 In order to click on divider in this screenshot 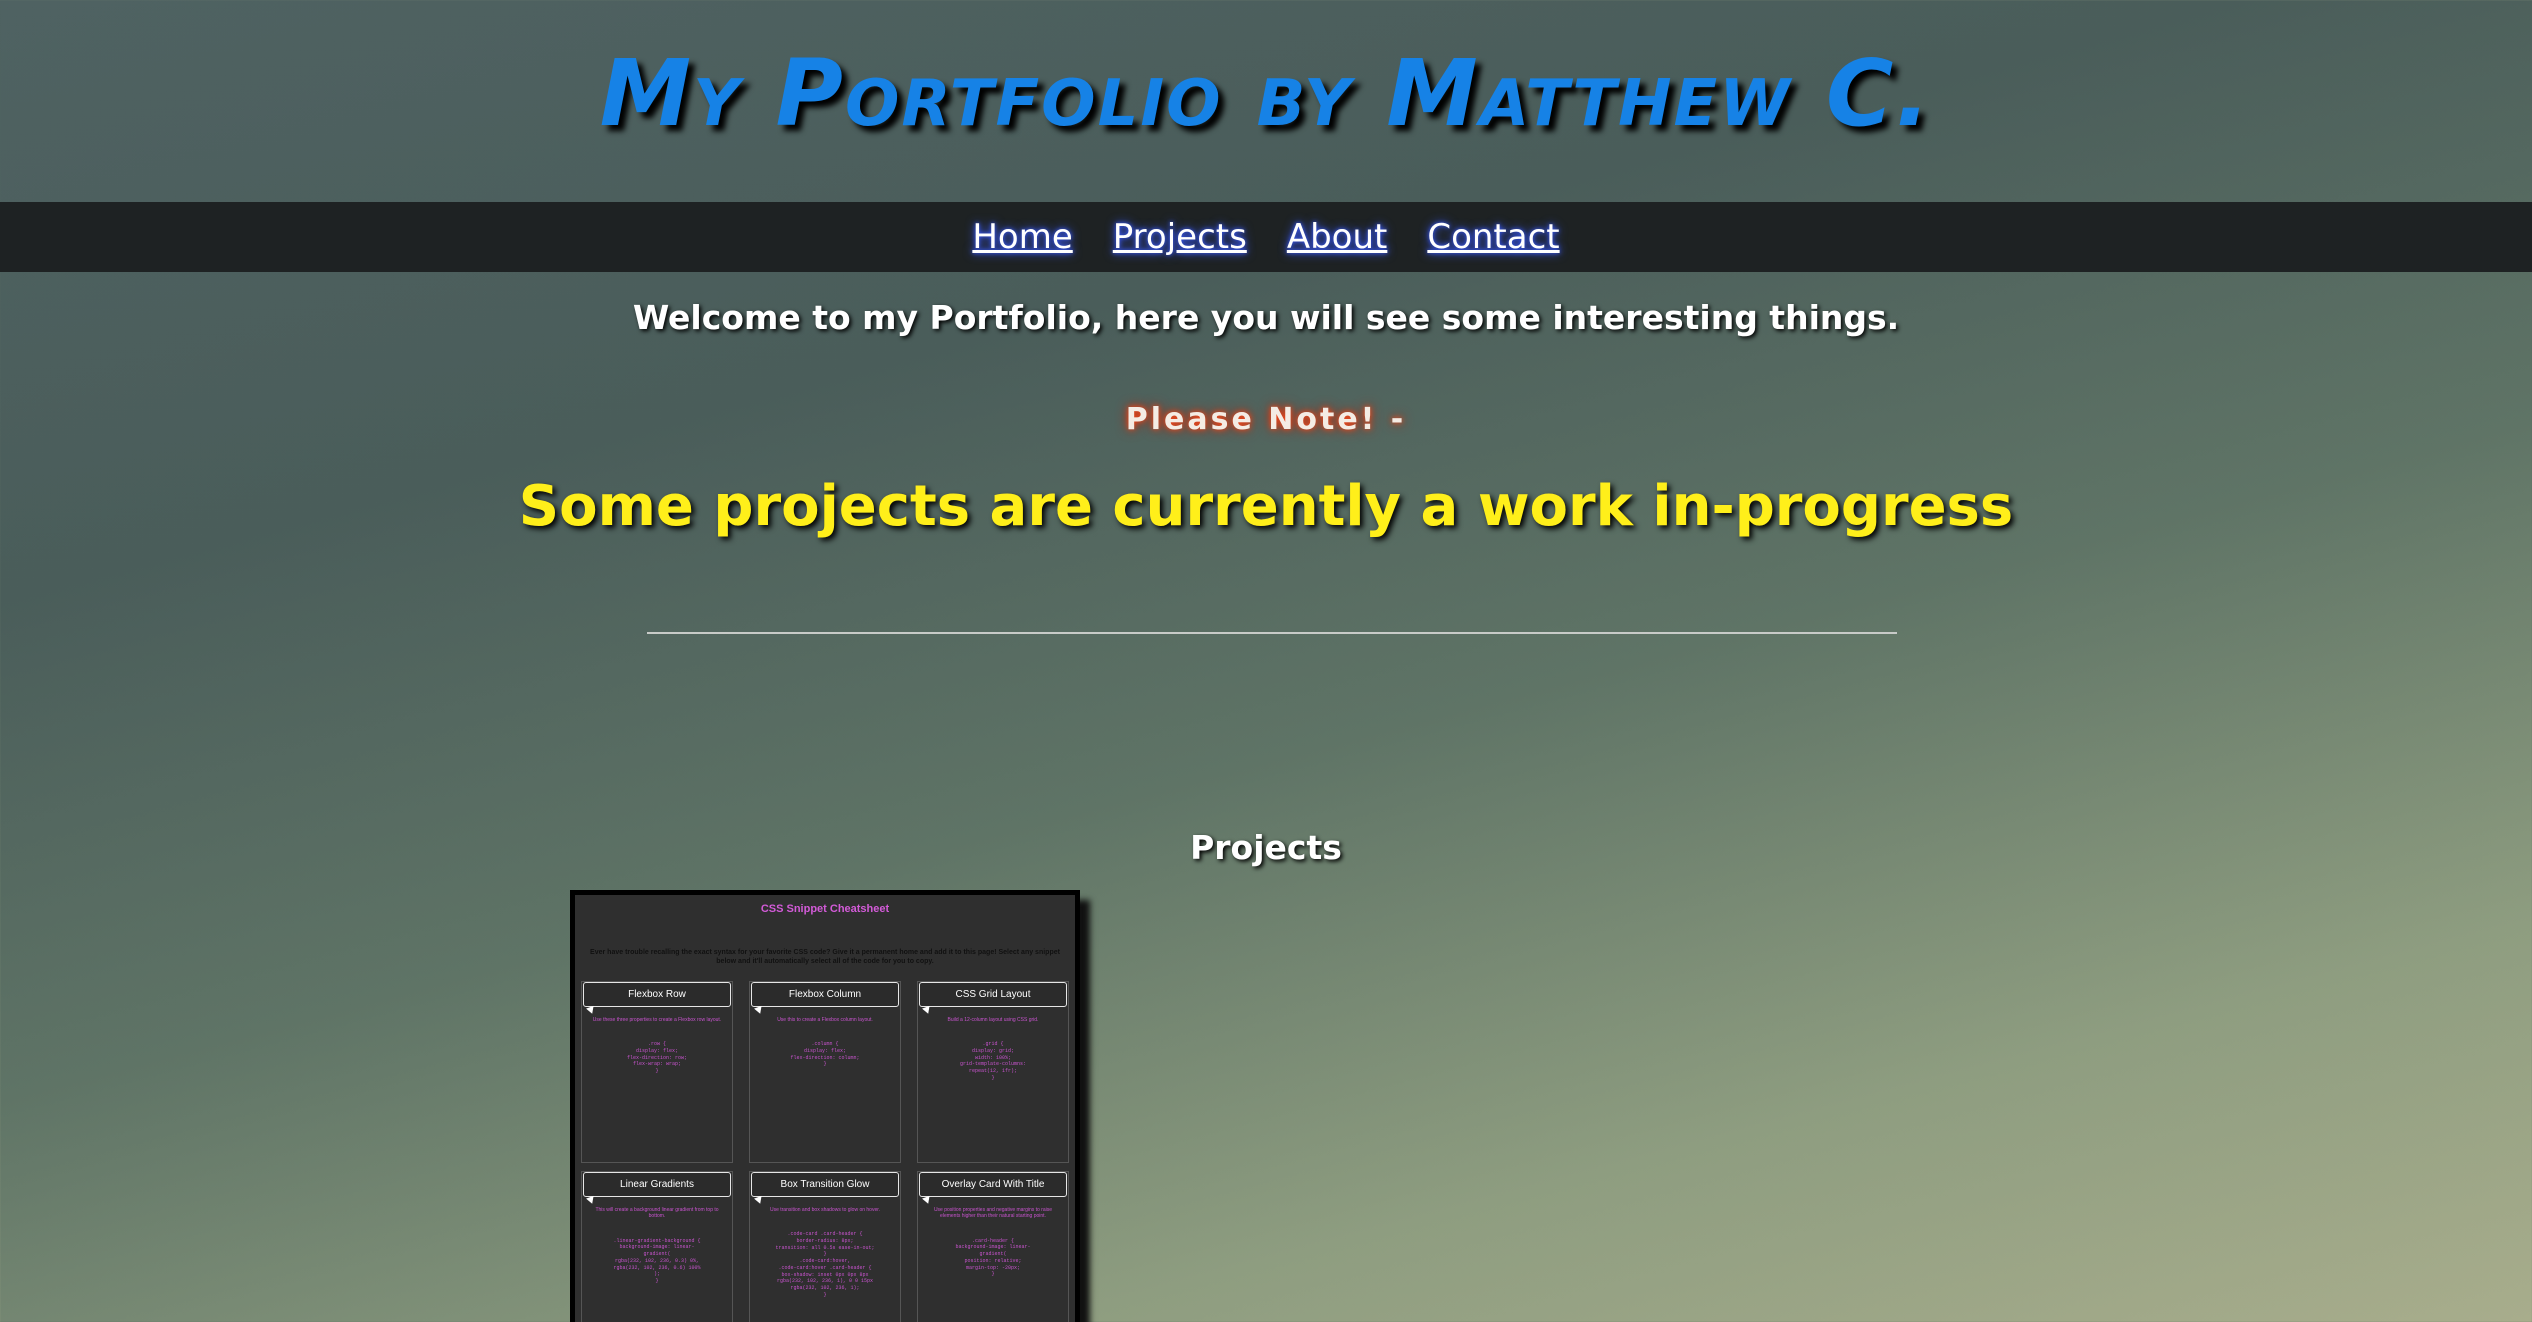, I will do `click(1272, 633)`.